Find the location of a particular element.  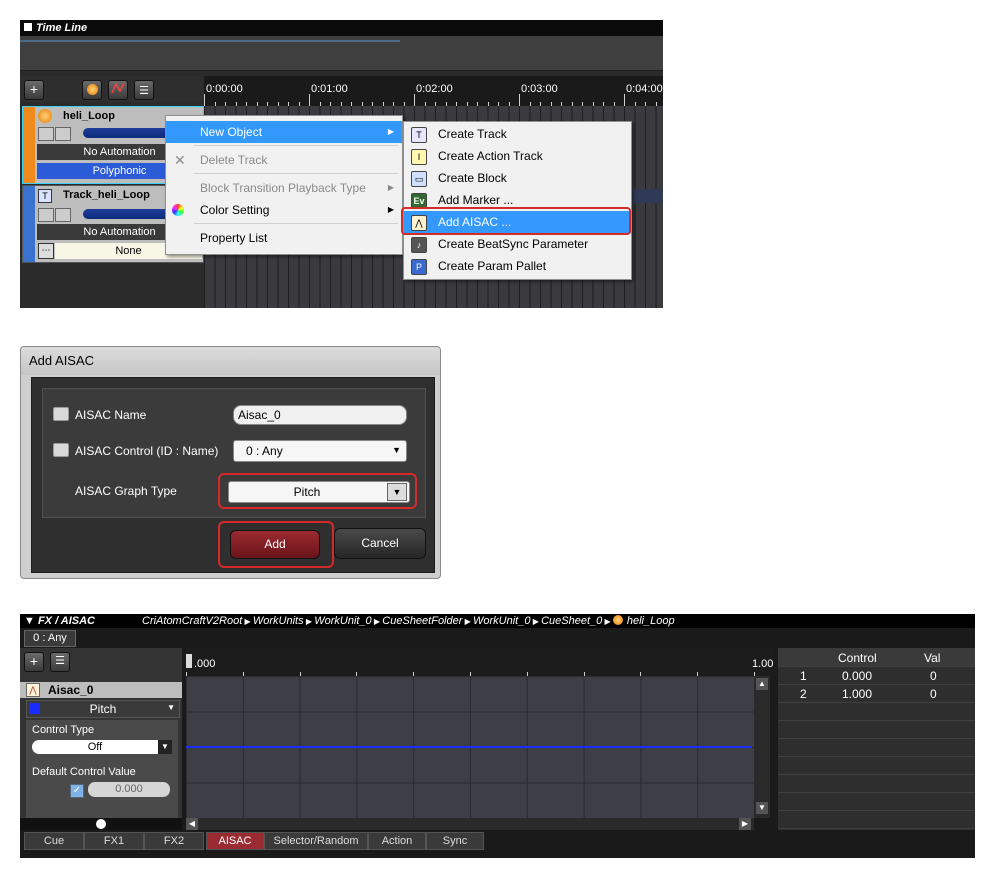

zoom-slider-track is located at coordinates (101, 824).